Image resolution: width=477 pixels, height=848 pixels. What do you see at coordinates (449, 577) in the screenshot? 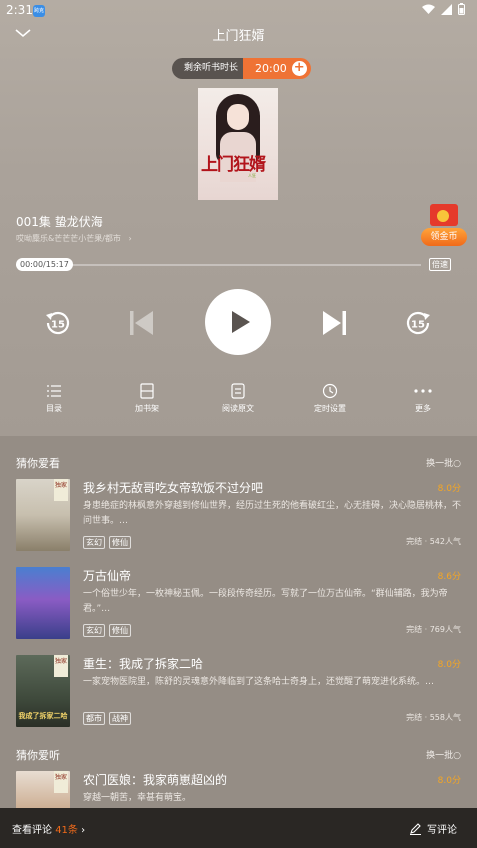
I see `book-score: 8.6分` at bounding box center [449, 577].